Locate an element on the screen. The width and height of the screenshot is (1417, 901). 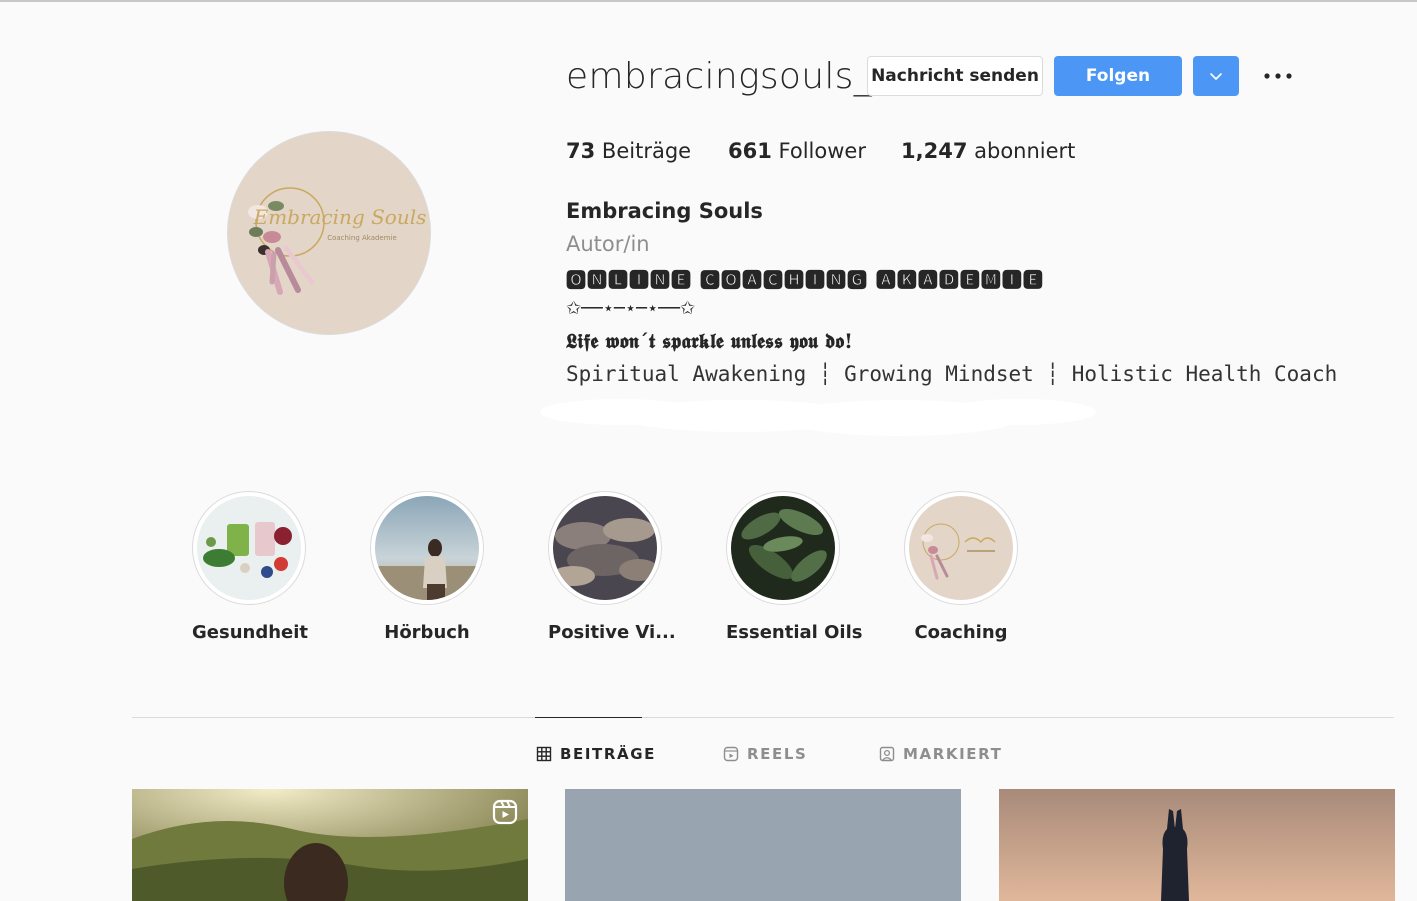
tab-label: MARKIERT is located at coordinates (953, 754).